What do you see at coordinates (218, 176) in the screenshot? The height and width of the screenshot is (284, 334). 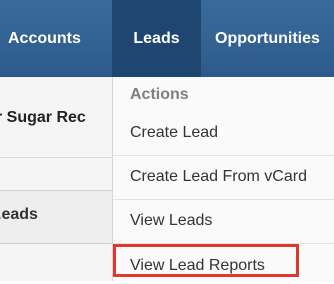 I see `menu-item-label: Create Lead From vCard` at bounding box center [218, 176].